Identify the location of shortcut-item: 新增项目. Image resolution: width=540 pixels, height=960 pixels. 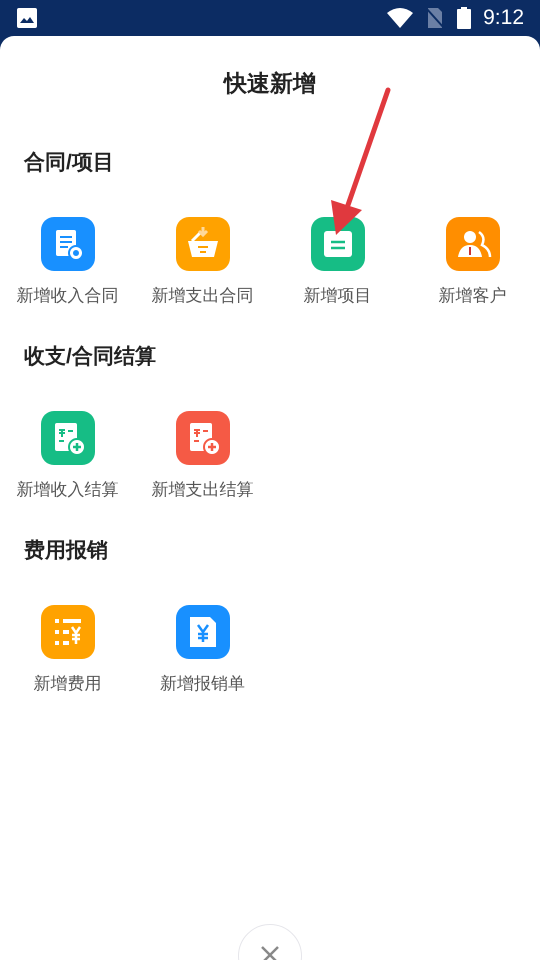
(337, 261).